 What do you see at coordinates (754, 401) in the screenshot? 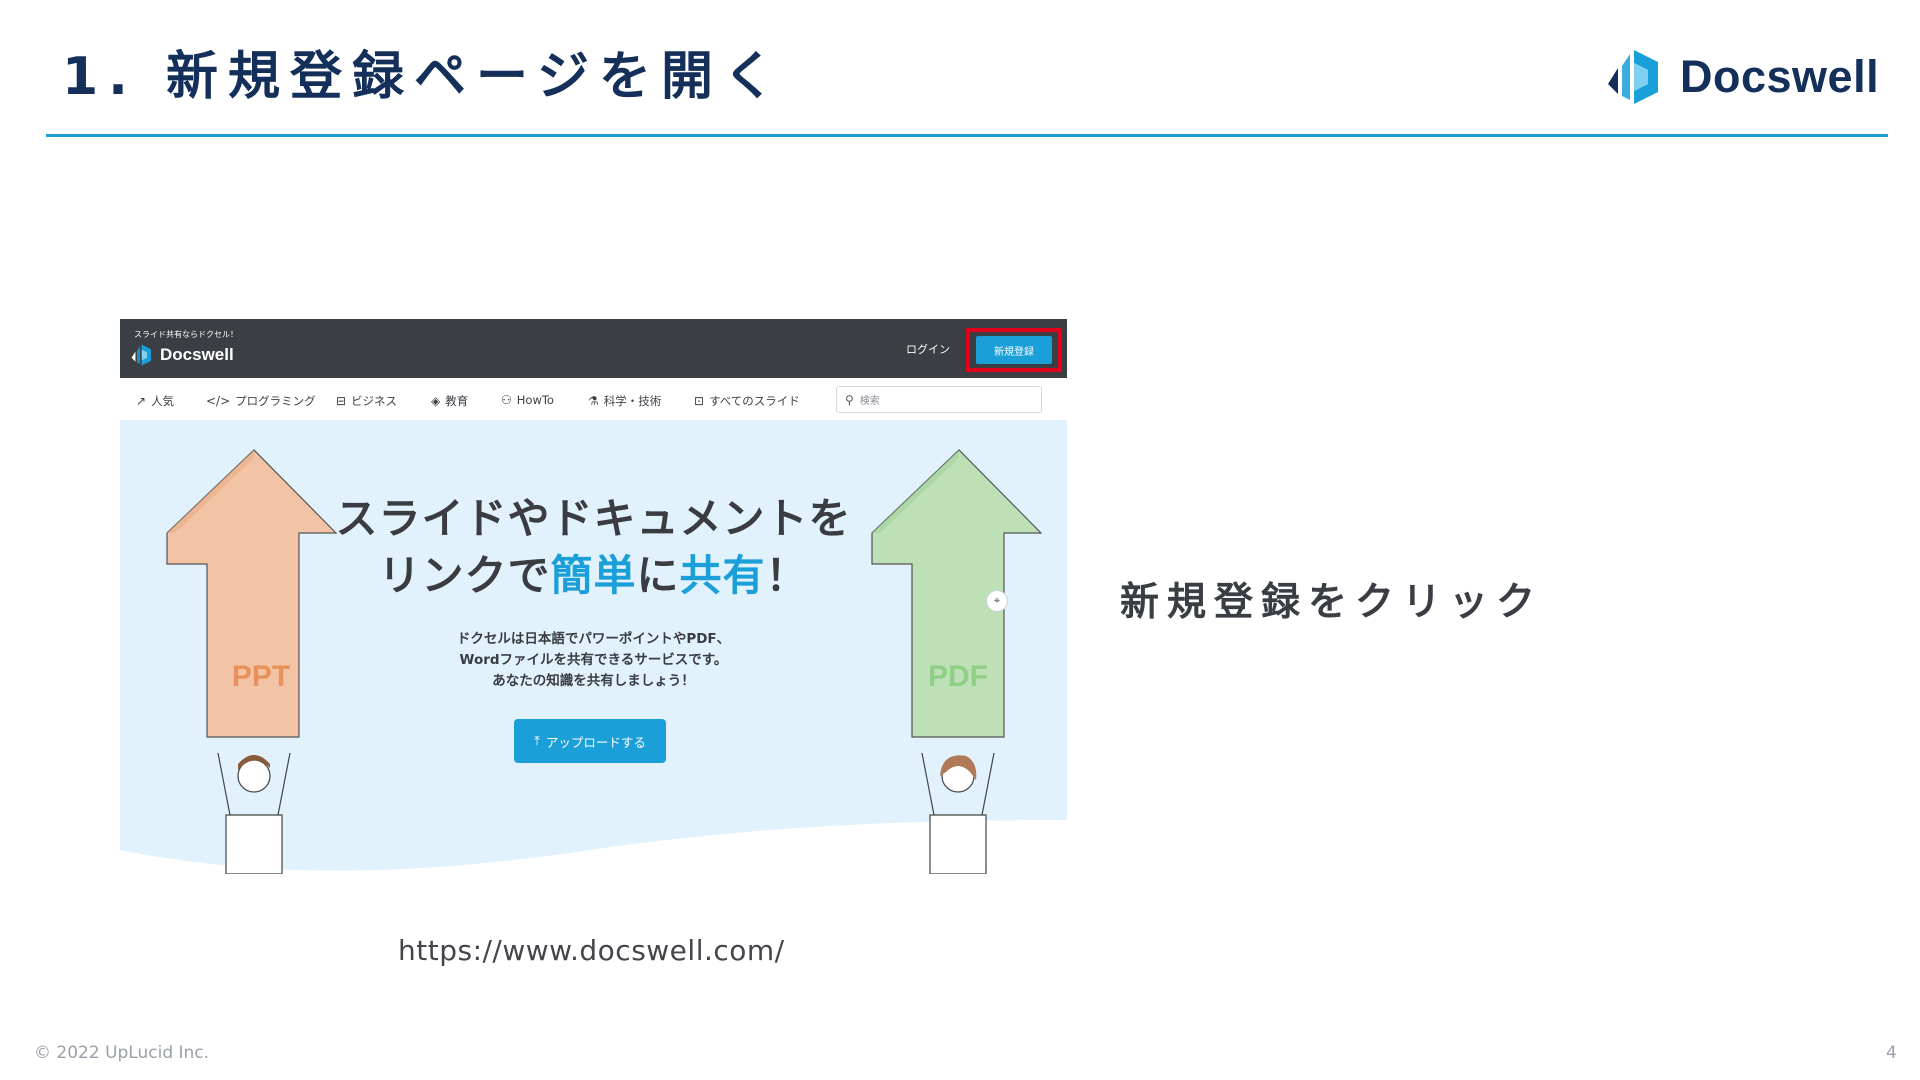
I see `category-label: すべてのスライド` at bounding box center [754, 401].